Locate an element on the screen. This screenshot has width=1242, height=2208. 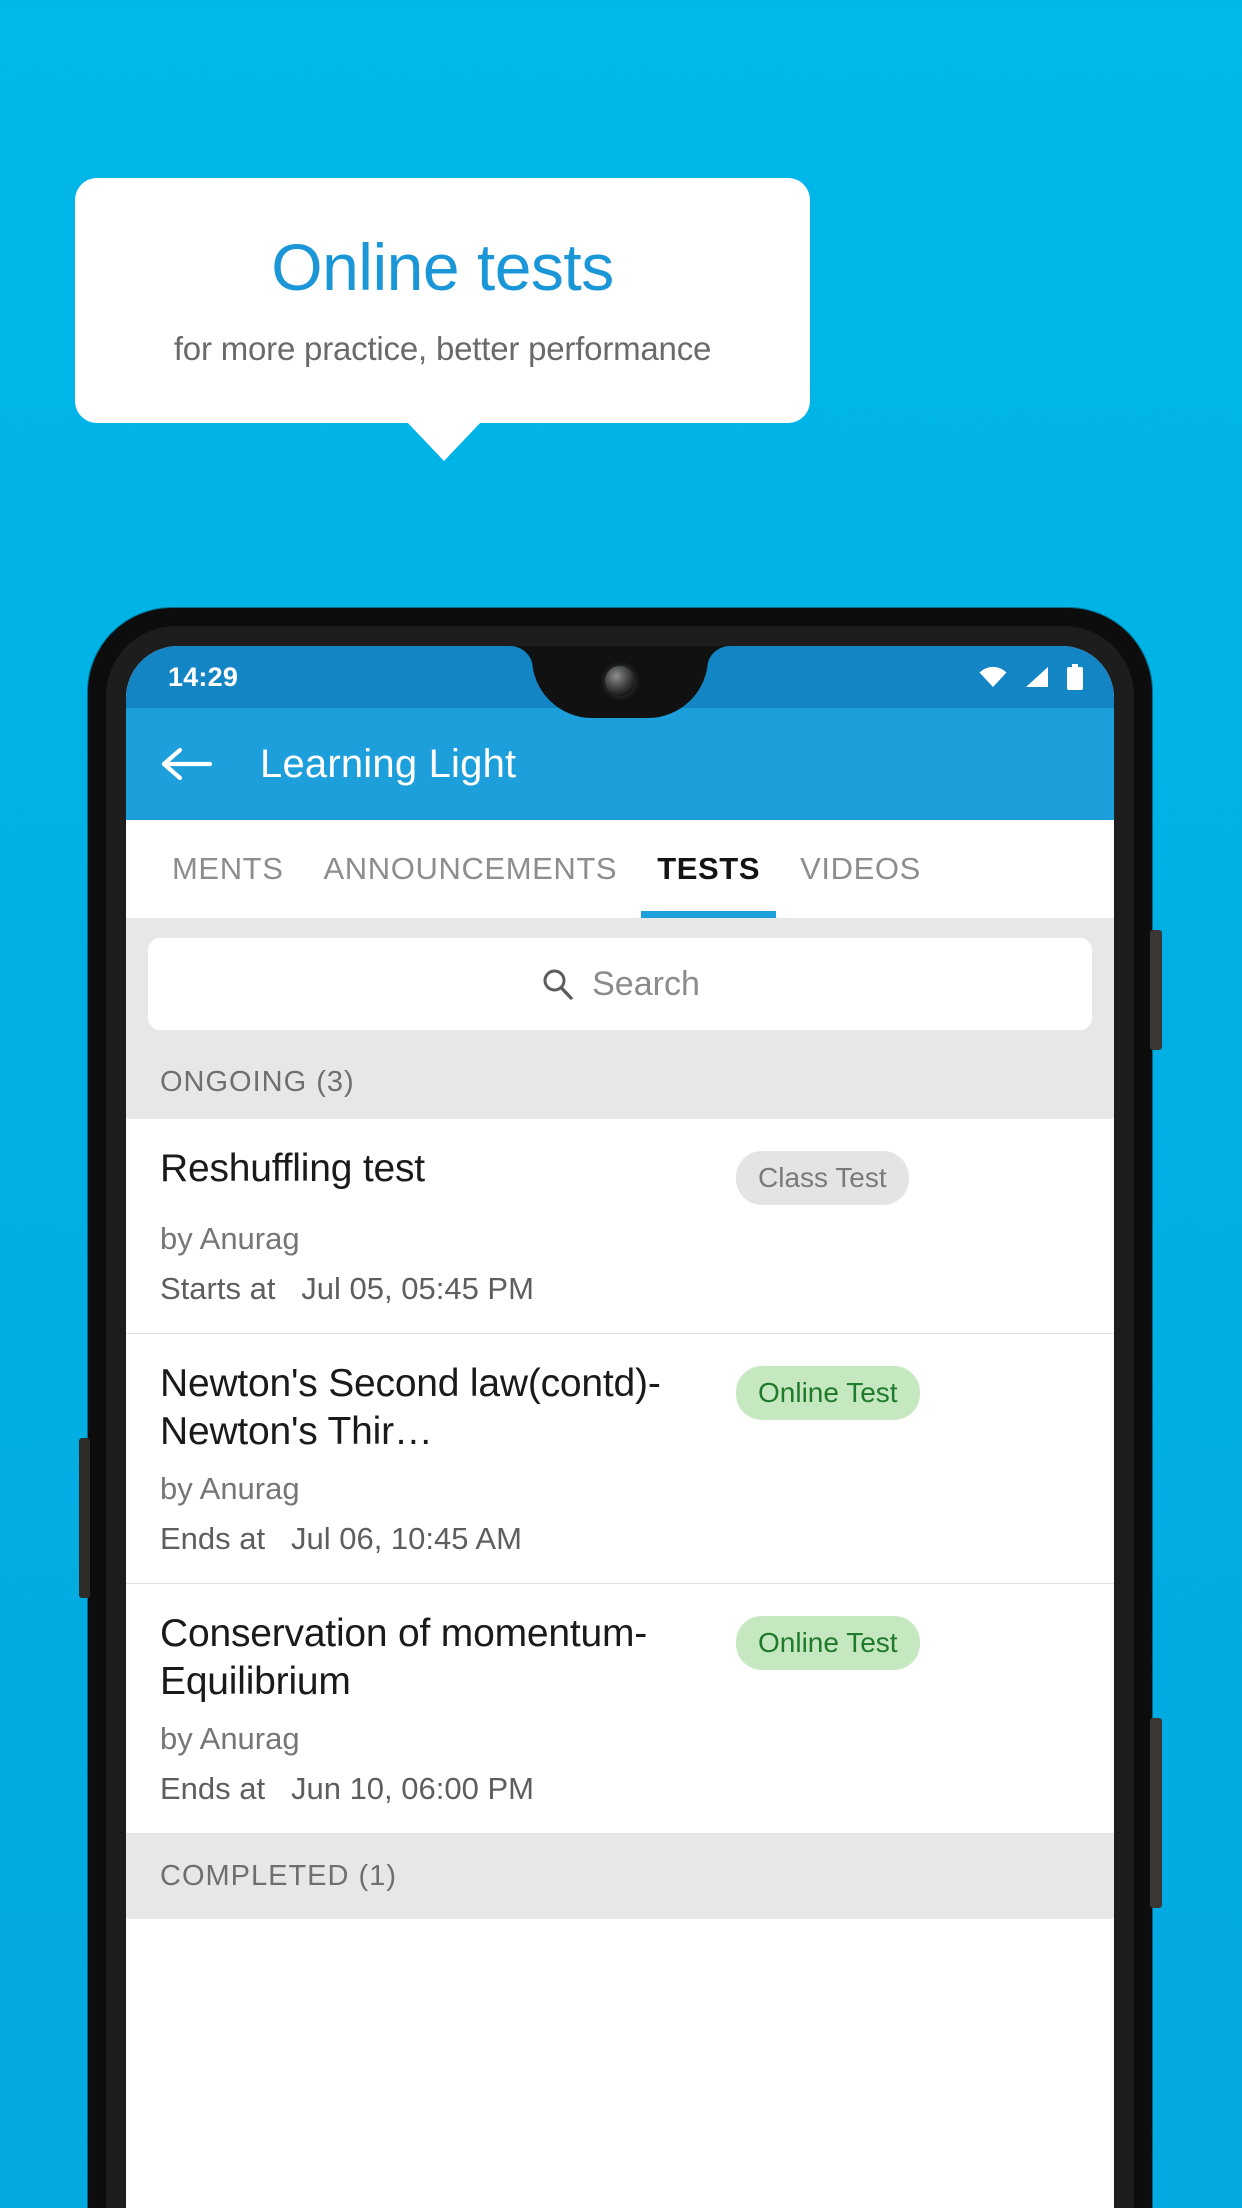
test-item-header: Reshuffling test Class Test is located at coordinates (622, 1175).